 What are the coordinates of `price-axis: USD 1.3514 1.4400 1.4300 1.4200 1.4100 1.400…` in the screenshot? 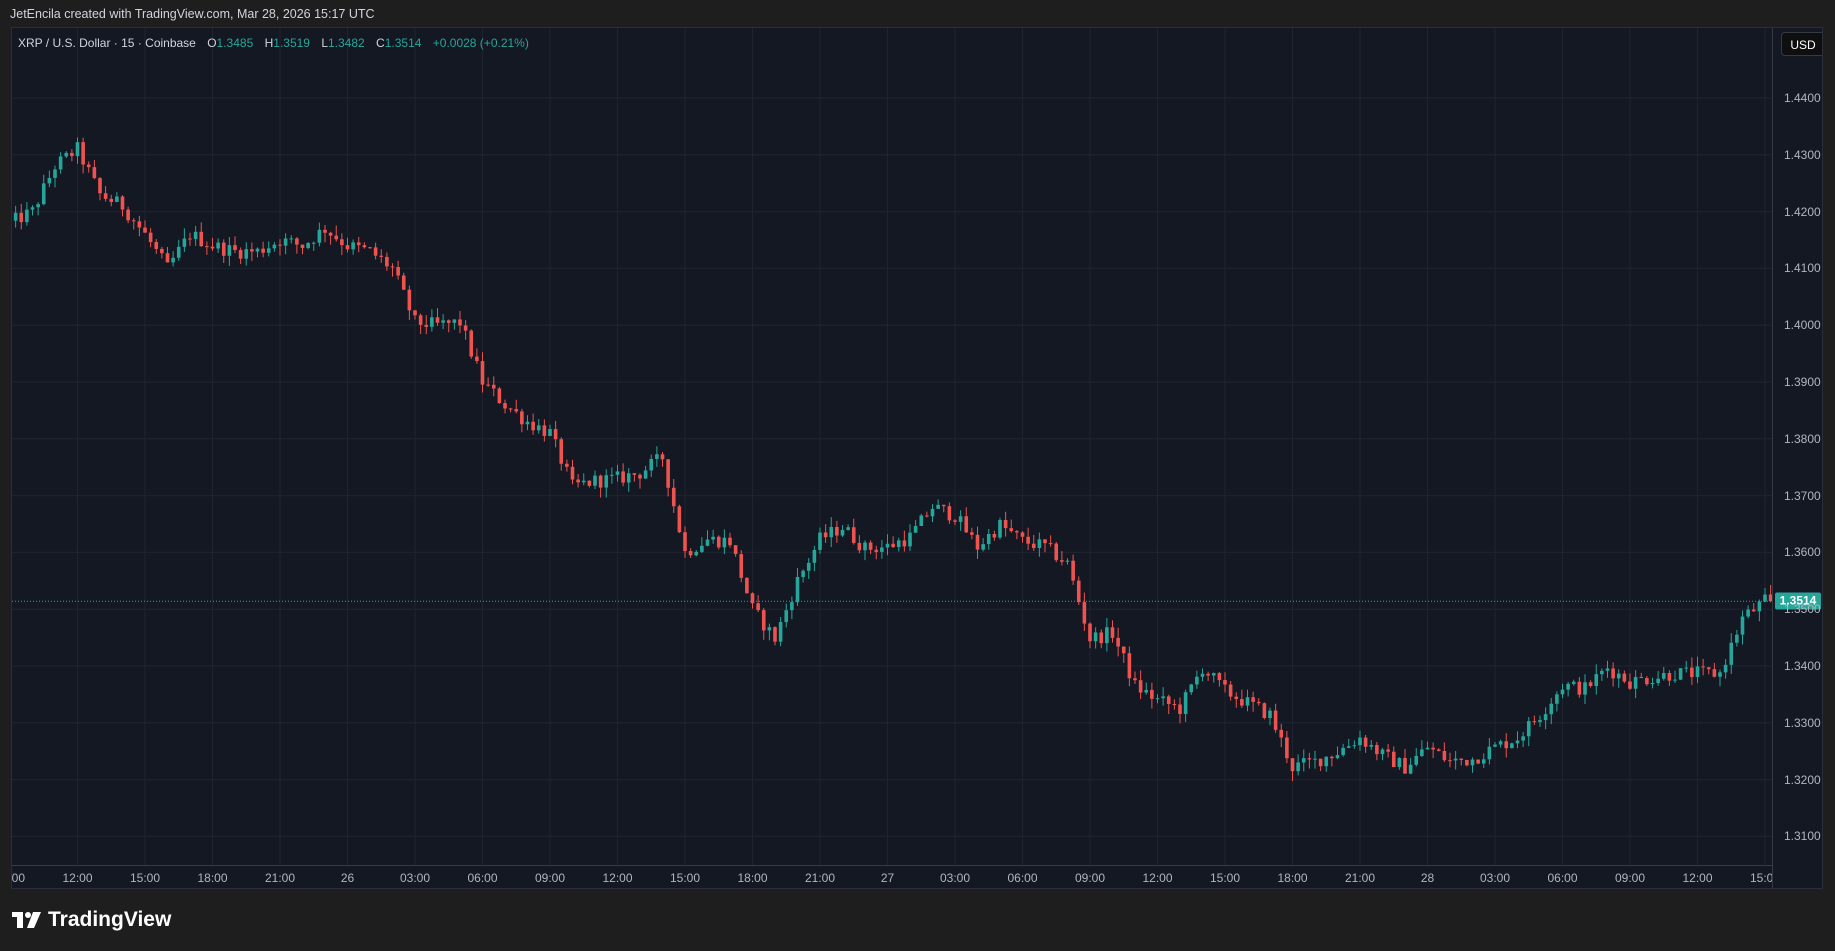 It's located at (1797, 458).